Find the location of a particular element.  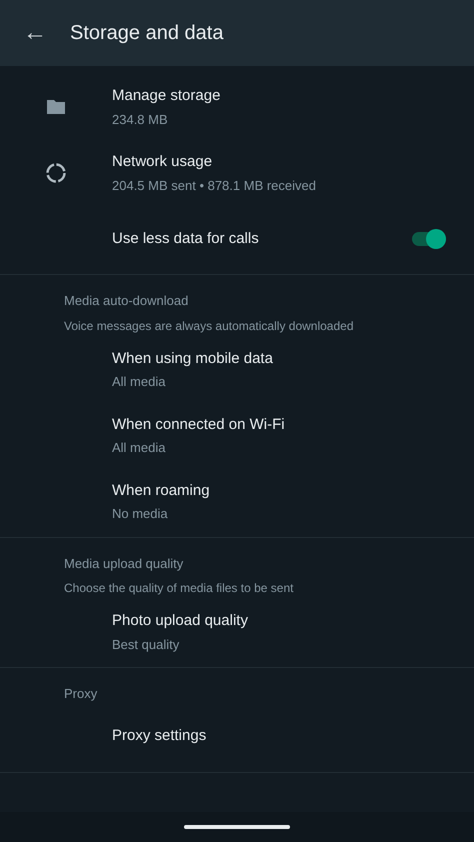

item-subtitle: 204.5 MB sent • 878.1 MB received is located at coordinates (214, 185).